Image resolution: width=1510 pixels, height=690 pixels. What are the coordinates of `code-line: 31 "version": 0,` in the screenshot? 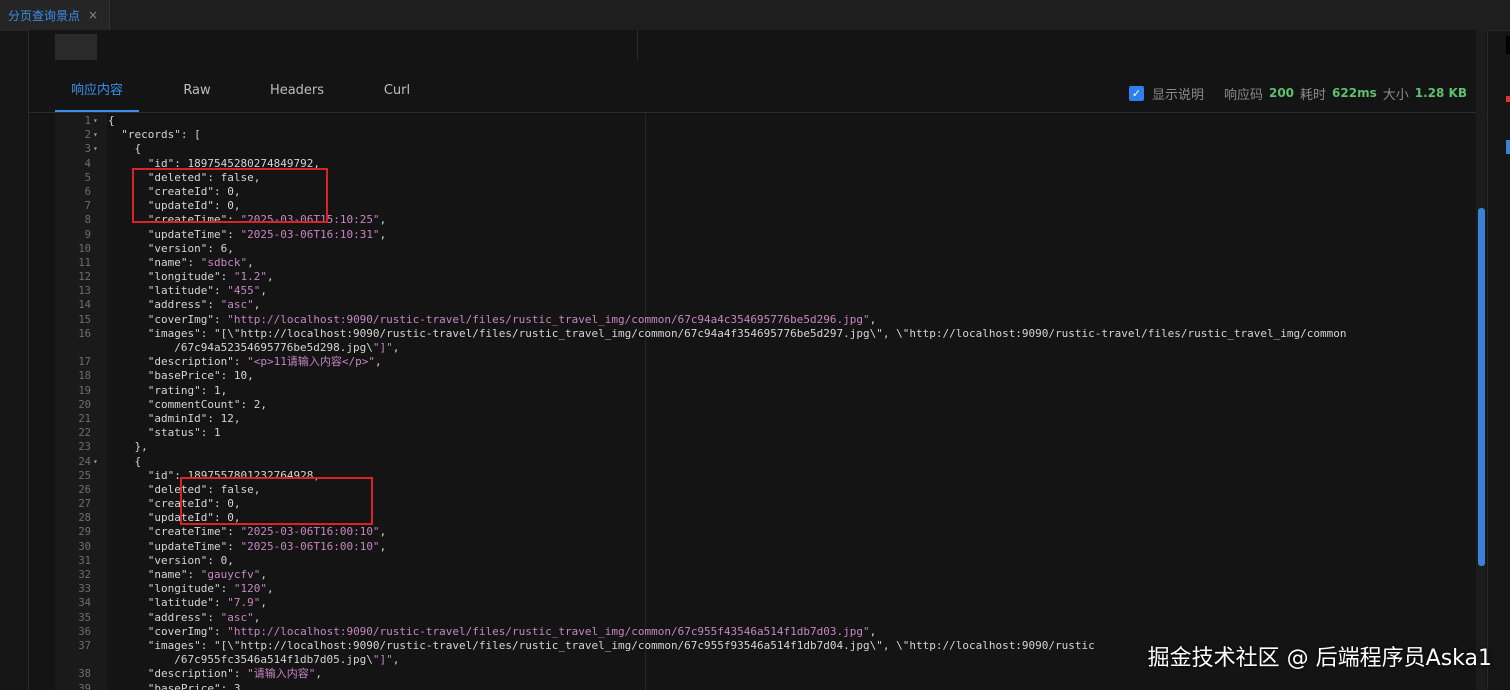 It's located at (770, 561).